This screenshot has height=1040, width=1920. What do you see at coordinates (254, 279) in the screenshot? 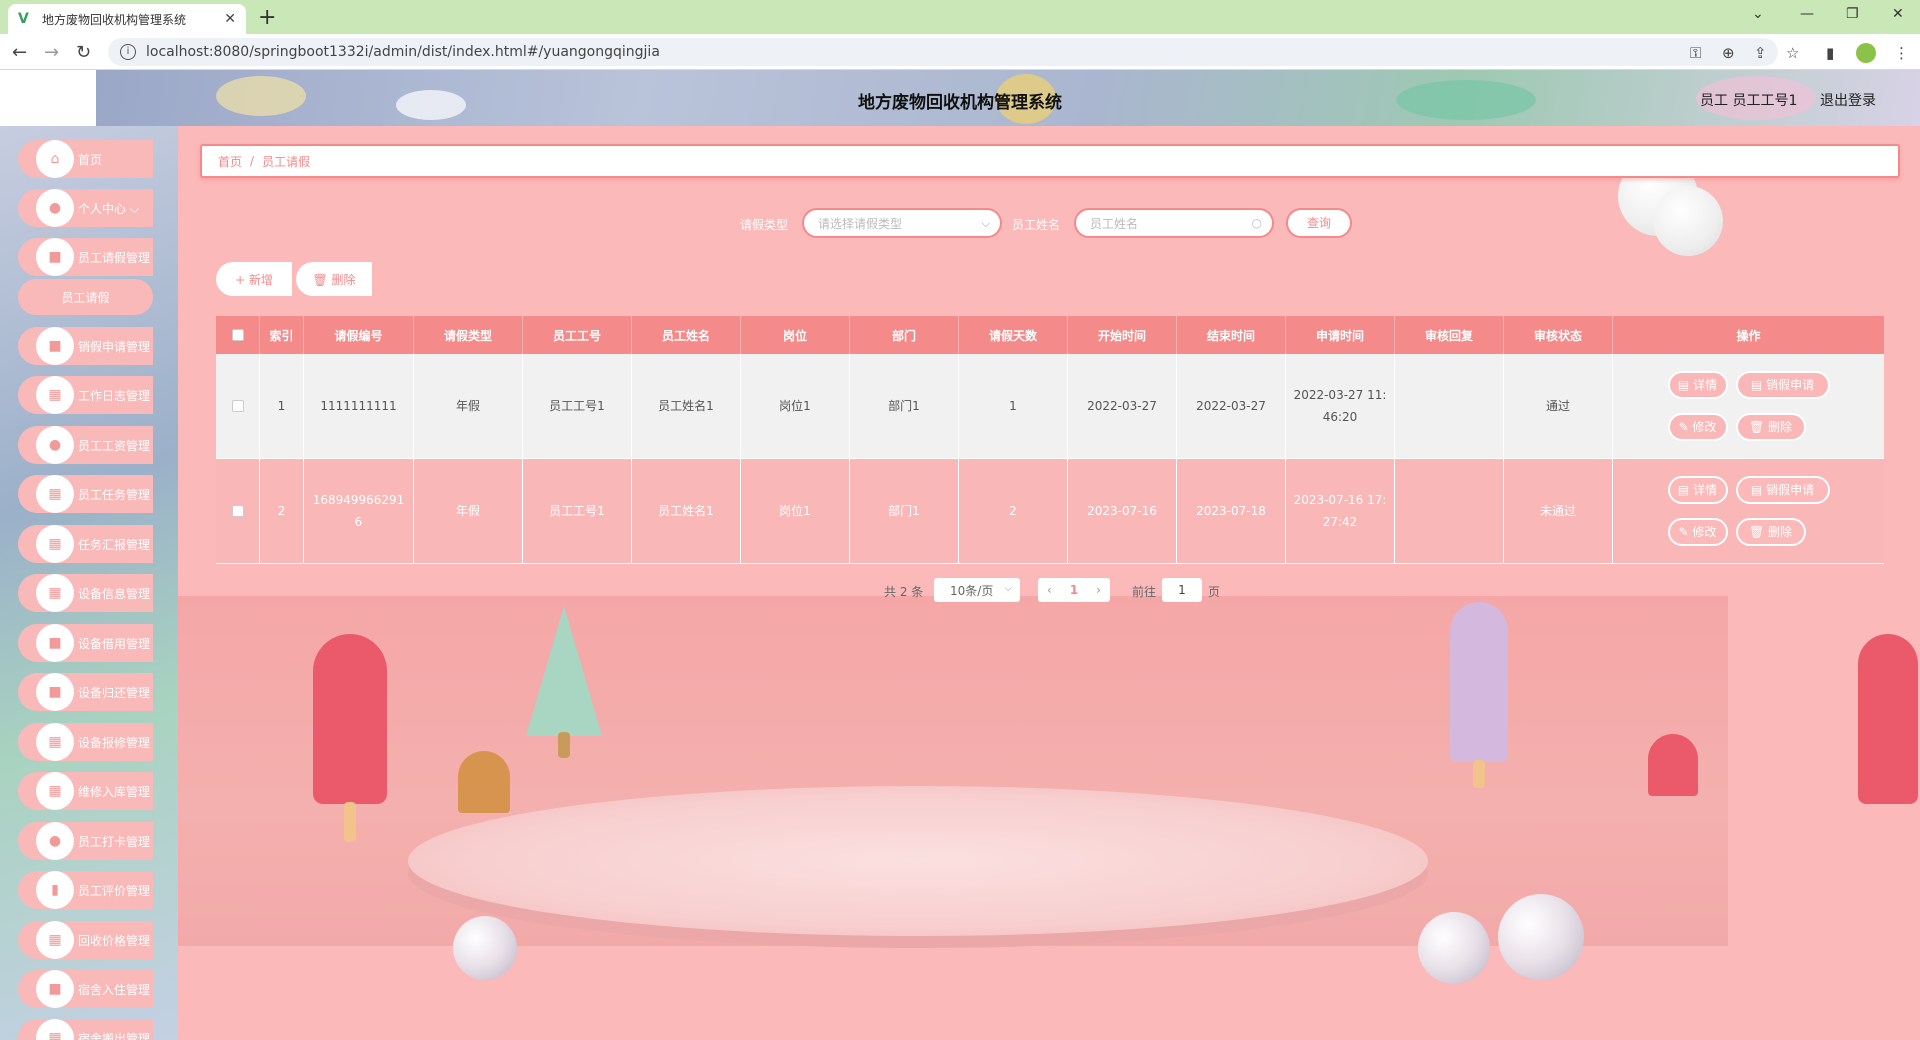
I see `add-button: + 新增` at bounding box center [254, 279].